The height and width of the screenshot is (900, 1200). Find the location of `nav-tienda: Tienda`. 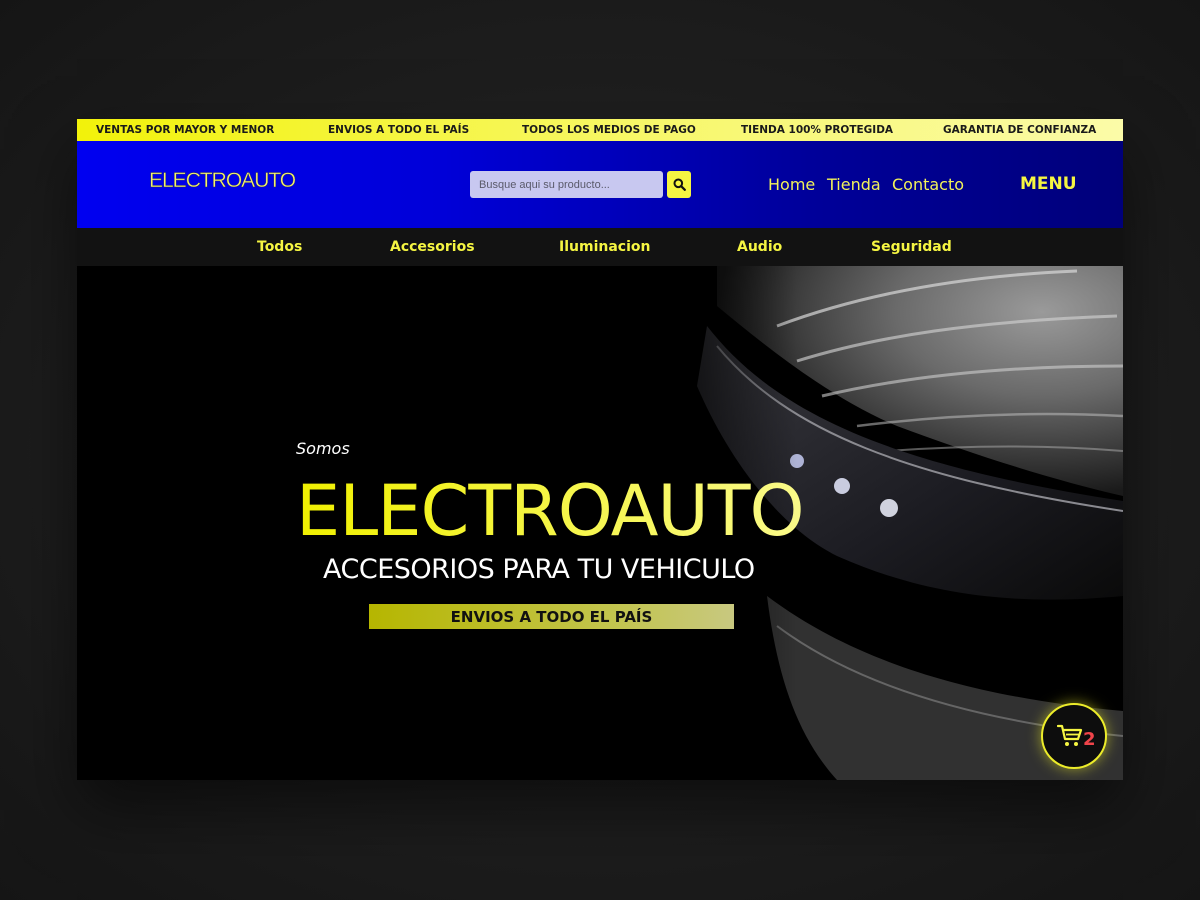

nav-tienda: Tienda is located at coordinates (854, 184).